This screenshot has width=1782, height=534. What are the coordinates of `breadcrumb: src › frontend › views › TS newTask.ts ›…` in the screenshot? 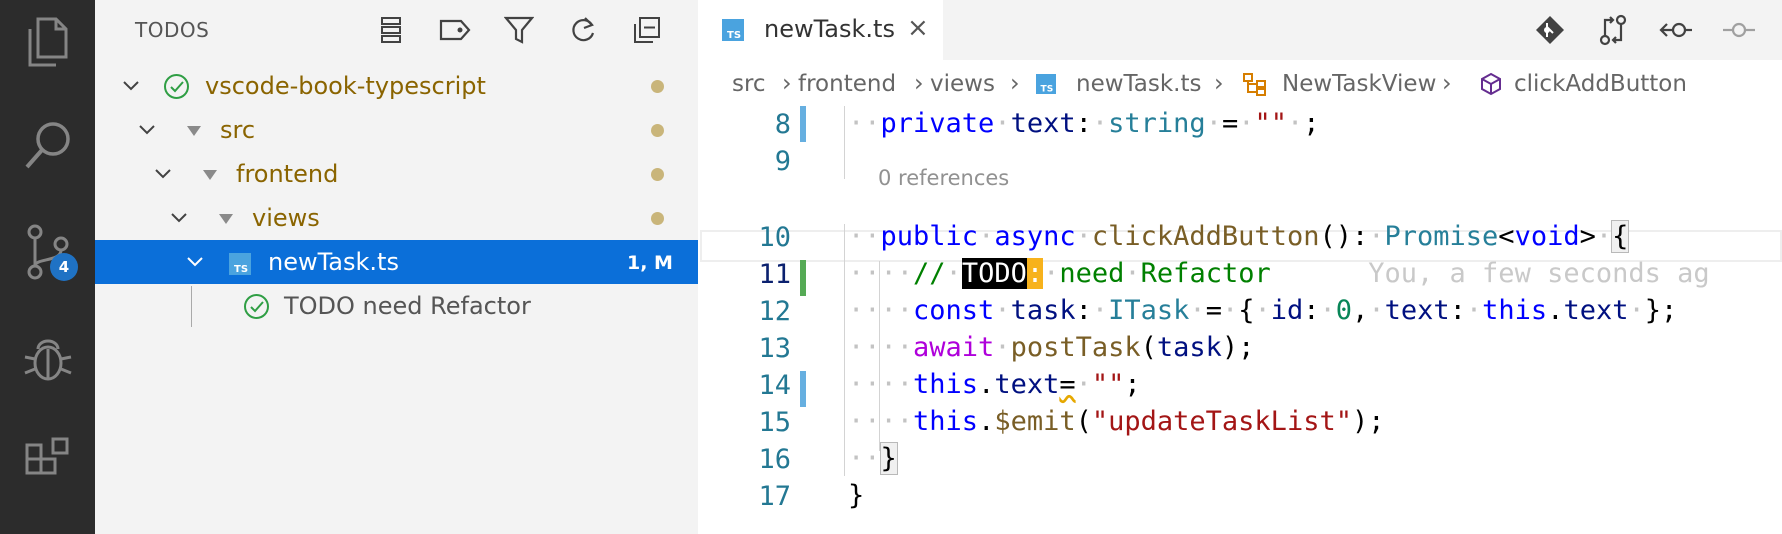 It's located at (1240, 83).